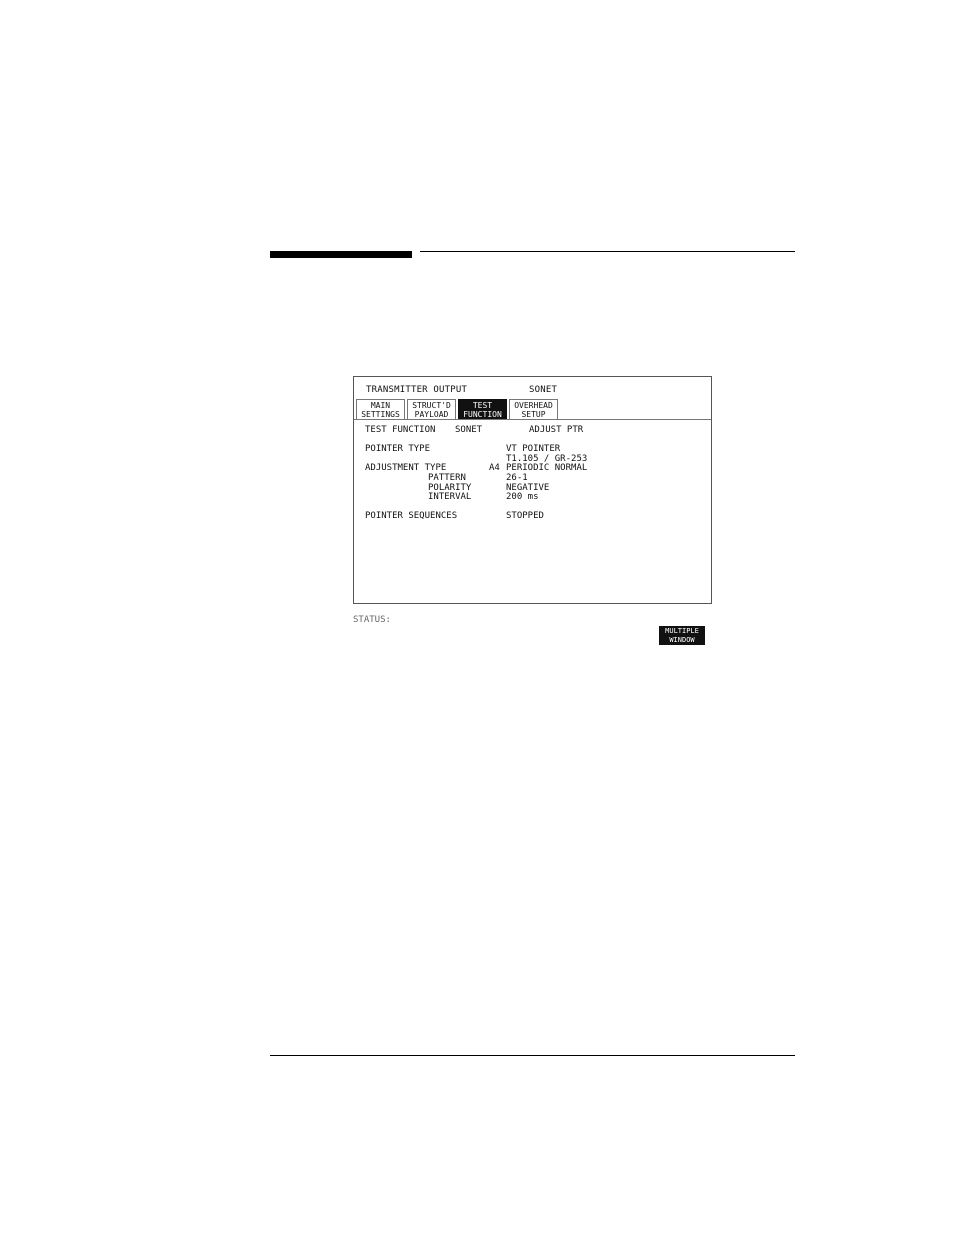 Image resolution: width=954 pixels, height=1235 pixels. I want to click on multiple-window-button: MULTIPLE WINDOW, so click(682, 635).